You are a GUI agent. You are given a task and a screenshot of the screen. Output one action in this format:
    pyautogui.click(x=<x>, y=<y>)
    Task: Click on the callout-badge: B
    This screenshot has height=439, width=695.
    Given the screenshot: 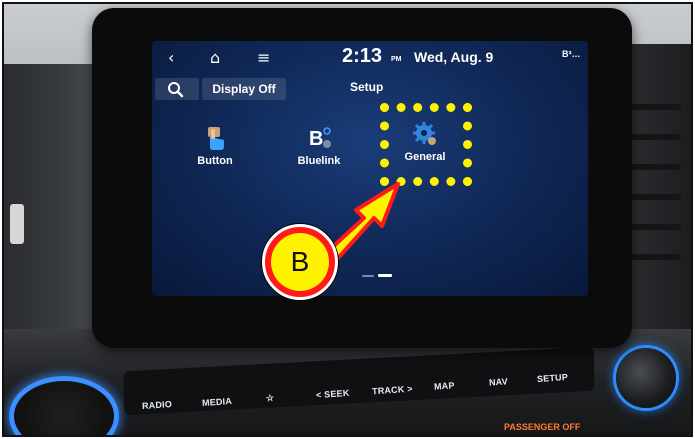 What is the action you would take?
    pyautogui.click(x=300, y=262)
    